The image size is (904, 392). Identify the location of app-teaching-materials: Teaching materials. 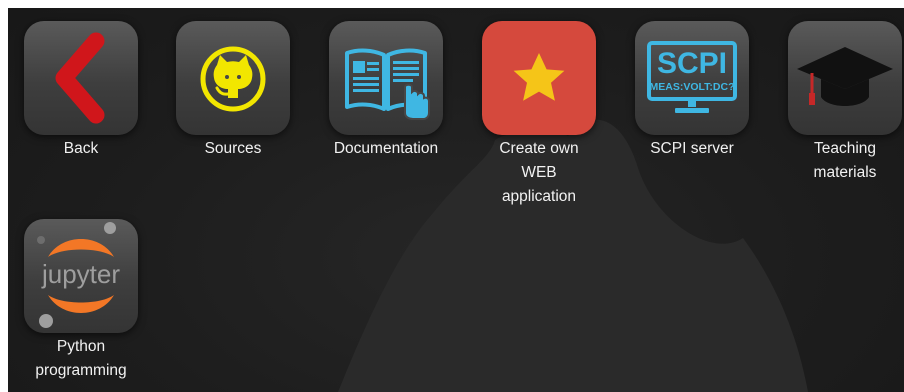
(841, 103).